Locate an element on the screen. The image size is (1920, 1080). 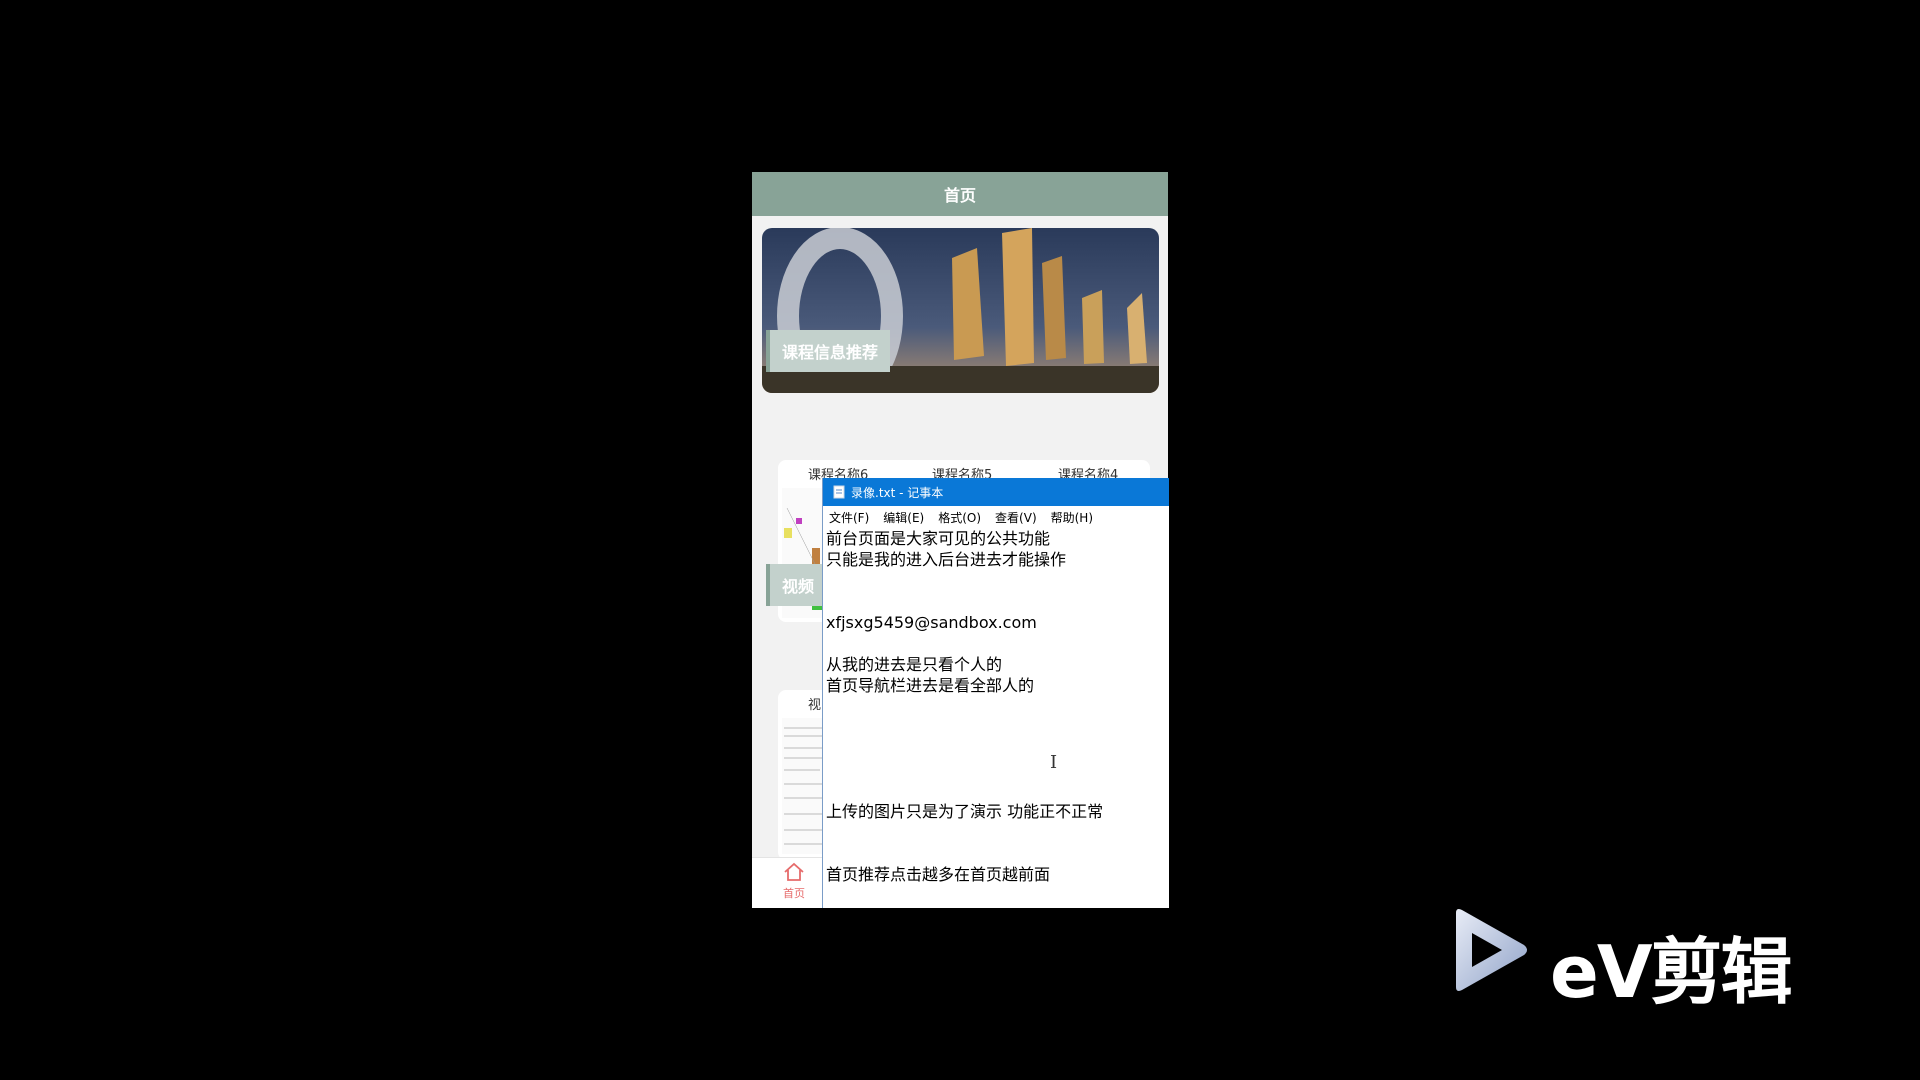
ev-brand-text: eV剪辑 is located at coordinates (1671, 972).